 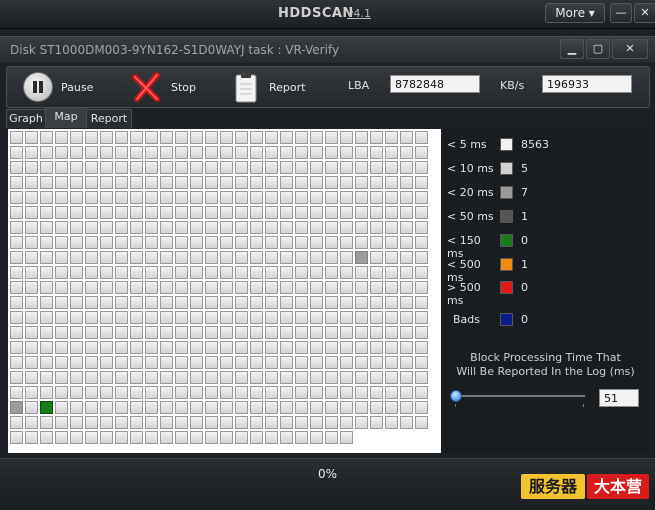 I want to click on report-button: Report, so click(x=270, y=87).